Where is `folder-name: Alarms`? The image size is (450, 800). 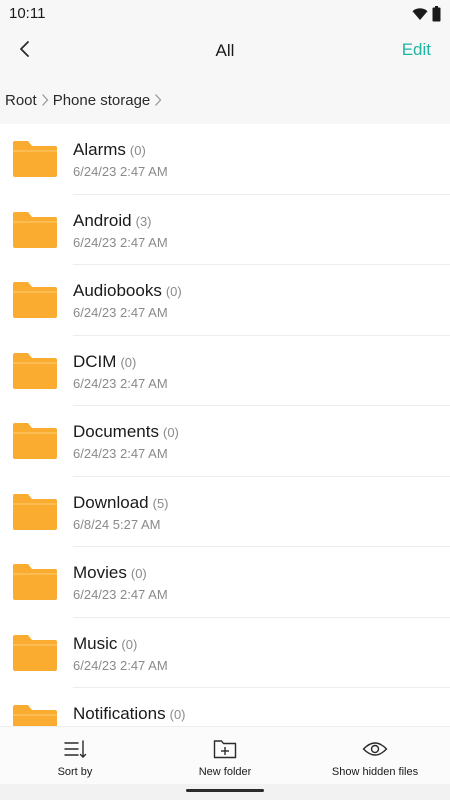
folder-name: Alarms is located at coordinates (99, 149).